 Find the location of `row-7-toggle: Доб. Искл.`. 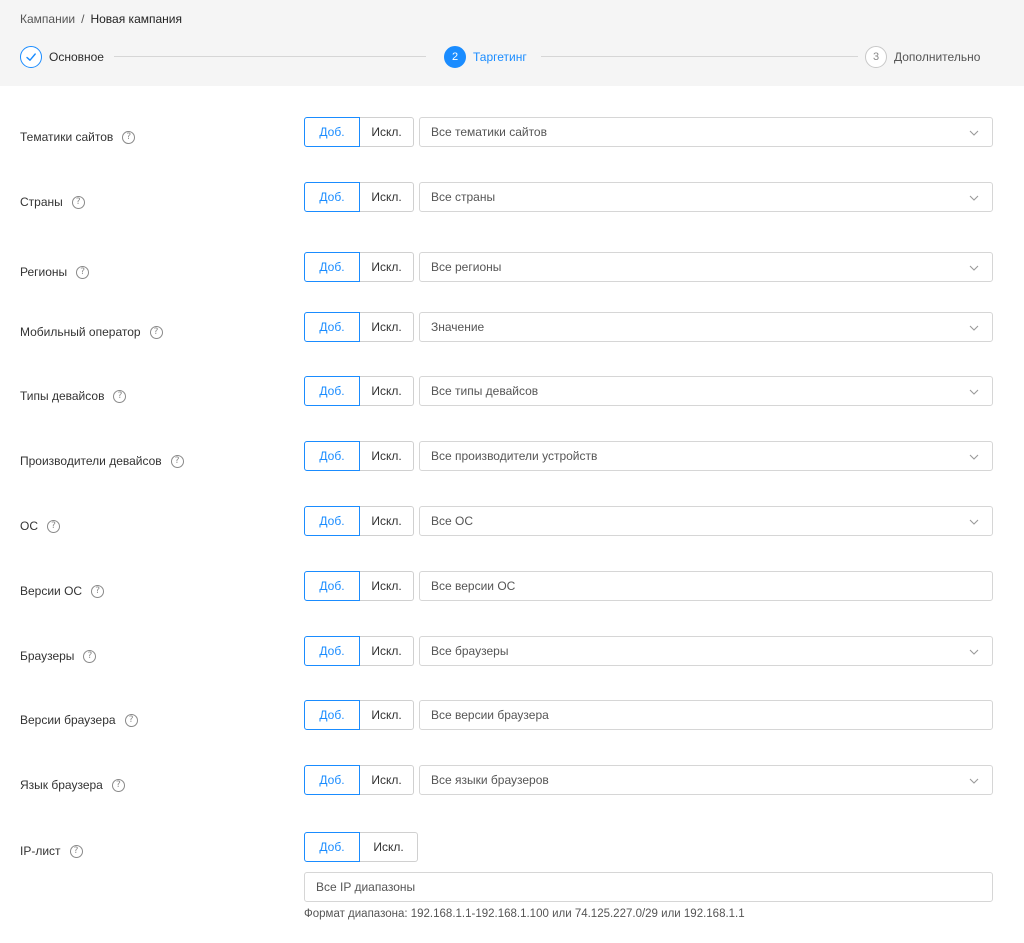

row-7-toggle: Доб. Искл. is located at coordinates (359, 586).